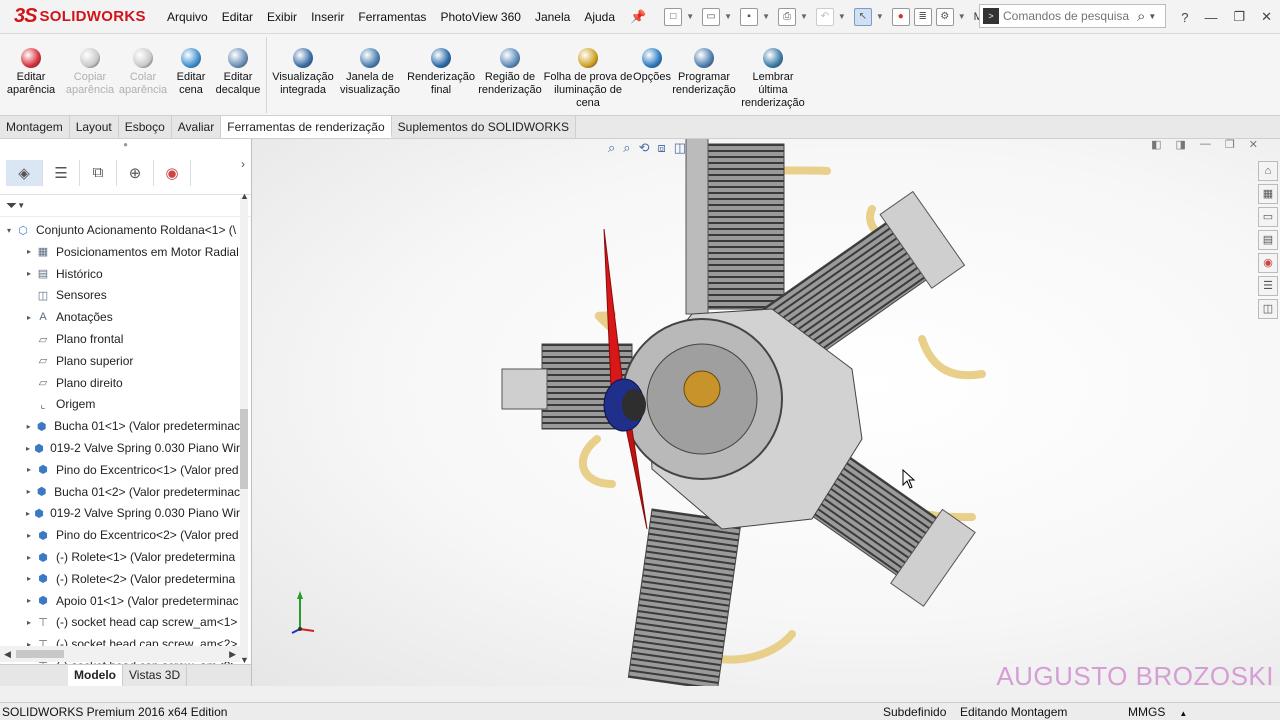  Describe the element at coordinates (40, 654) in the screenshot. I see `tree-hscroll-thumb` at that location.